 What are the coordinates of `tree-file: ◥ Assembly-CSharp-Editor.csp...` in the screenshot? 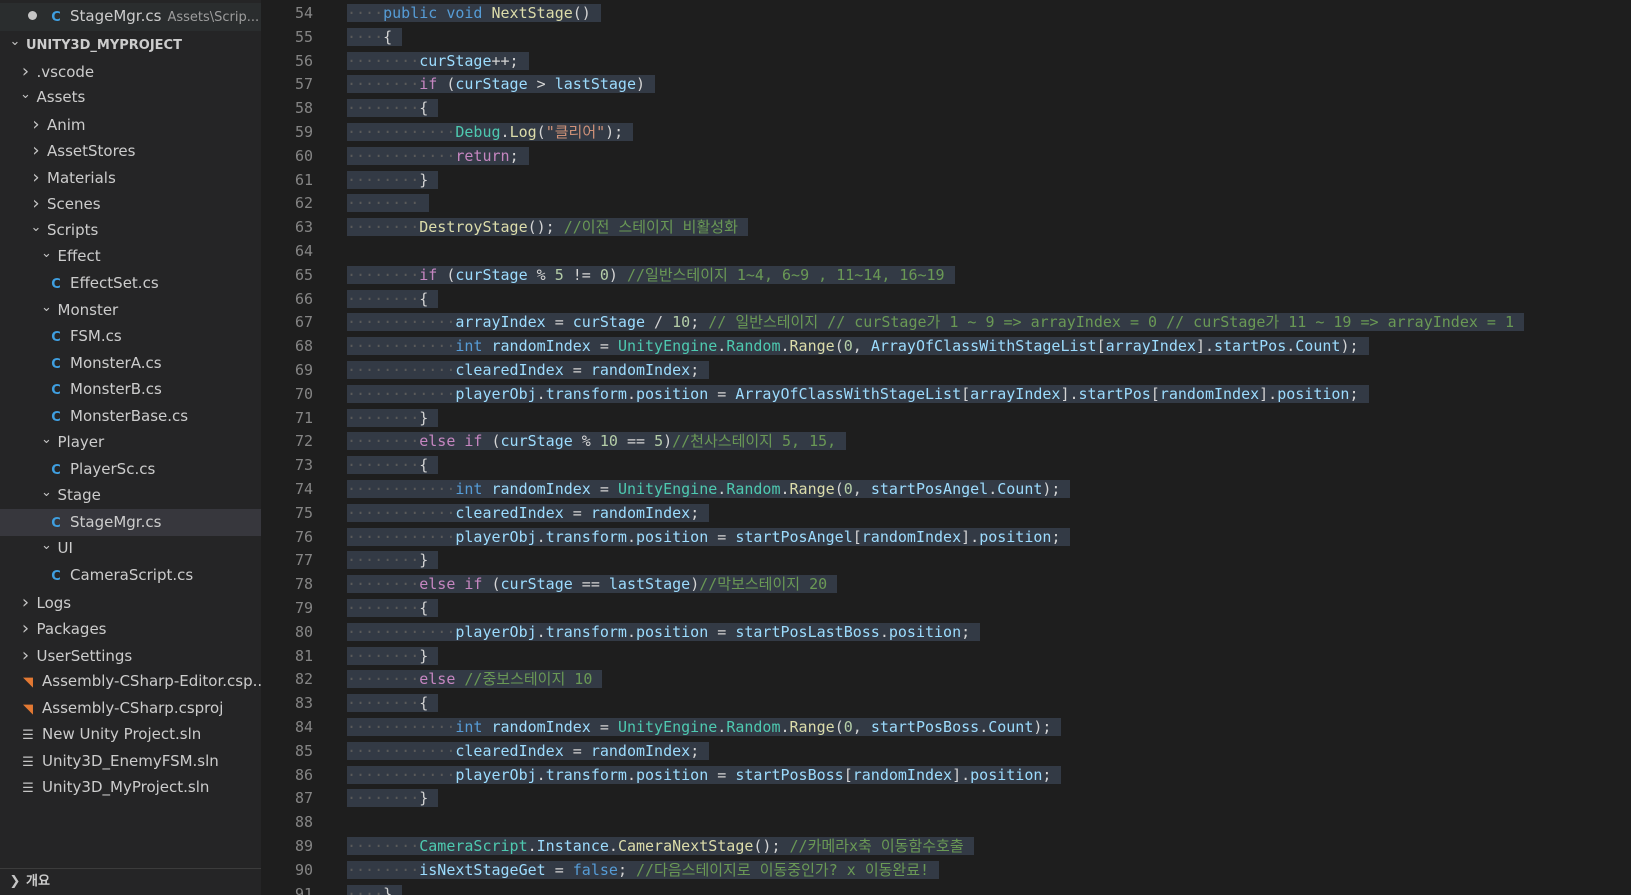 It's located at (130, 682).